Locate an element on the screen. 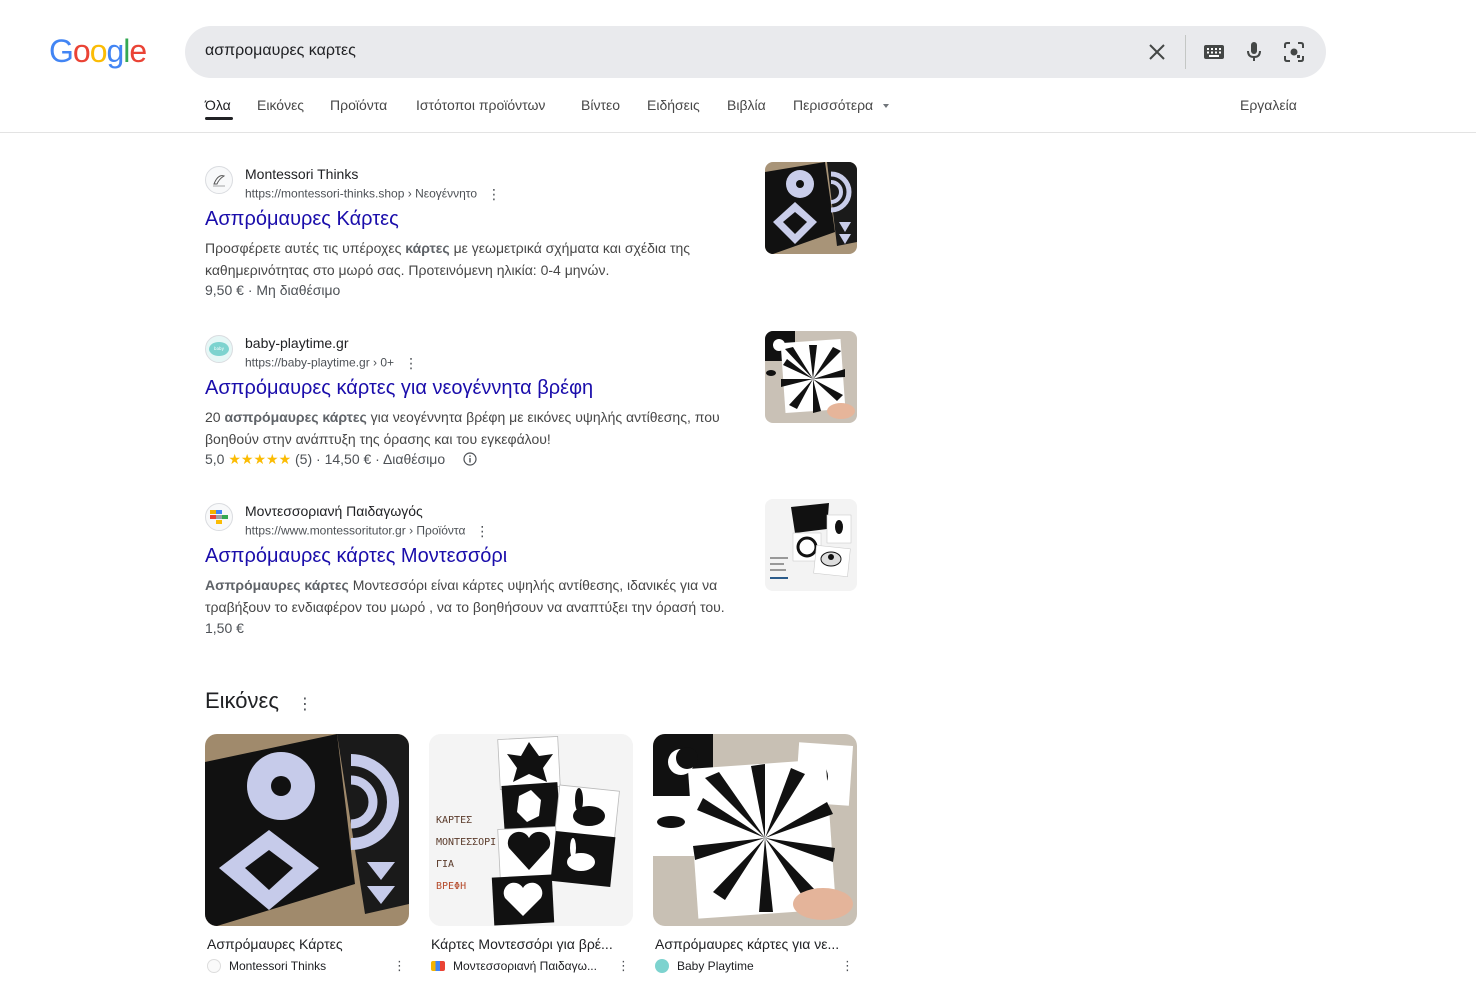  rating-stars: ★★★★★ is located at coordinates (260, 459).